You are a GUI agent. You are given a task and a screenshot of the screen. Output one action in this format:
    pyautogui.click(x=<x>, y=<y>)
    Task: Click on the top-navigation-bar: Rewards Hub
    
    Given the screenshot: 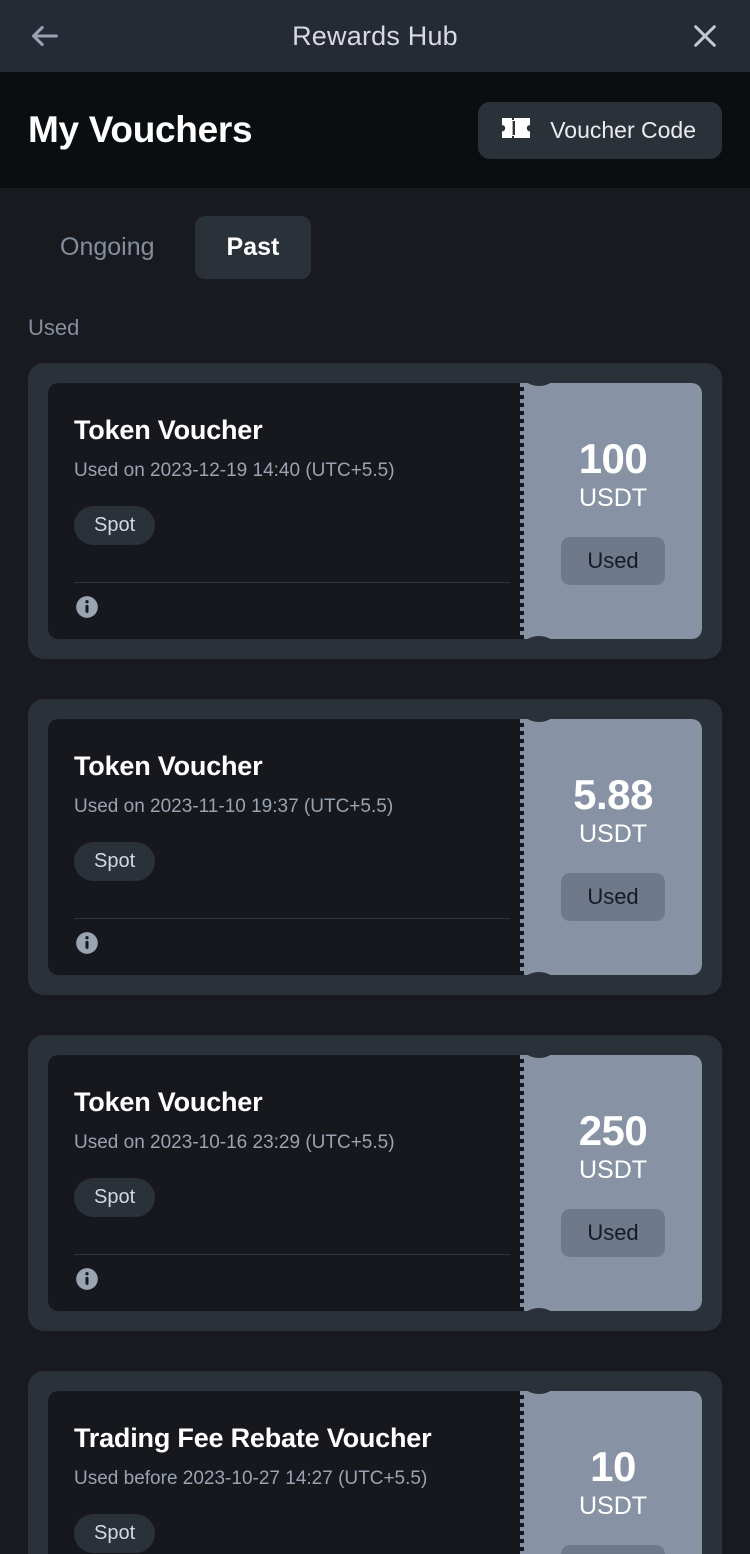 What is the action you would take?
    pyautogui.click(x=375, y=36)
    